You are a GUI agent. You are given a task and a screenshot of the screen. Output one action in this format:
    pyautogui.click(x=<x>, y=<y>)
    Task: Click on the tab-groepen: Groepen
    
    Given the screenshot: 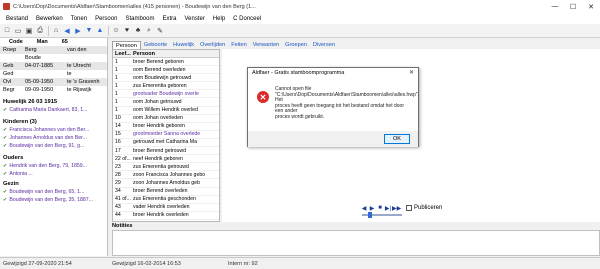 What is the action you would take?
    pyautogui.click(x=296, y=45)
    